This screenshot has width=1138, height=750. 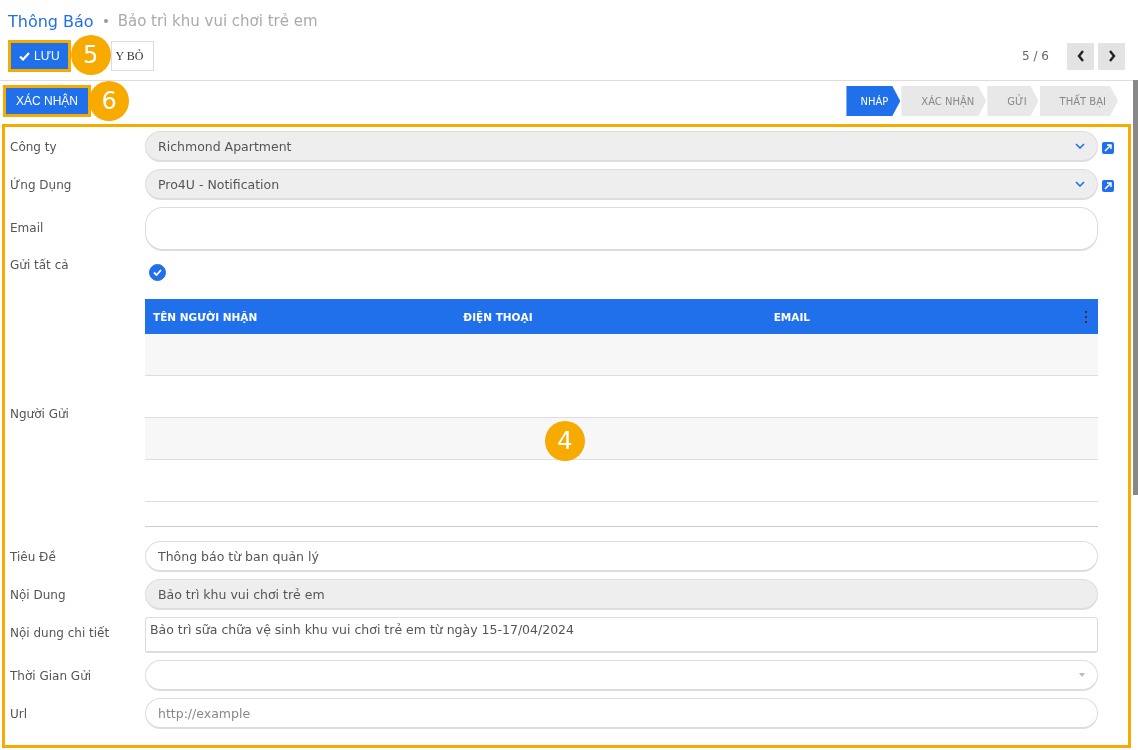 What do you see at coordinates (621, 594) in the screenshot?
I see `input-field: Bảo trì khu vui chơi trẻ em` at bounding box center [621, 594].